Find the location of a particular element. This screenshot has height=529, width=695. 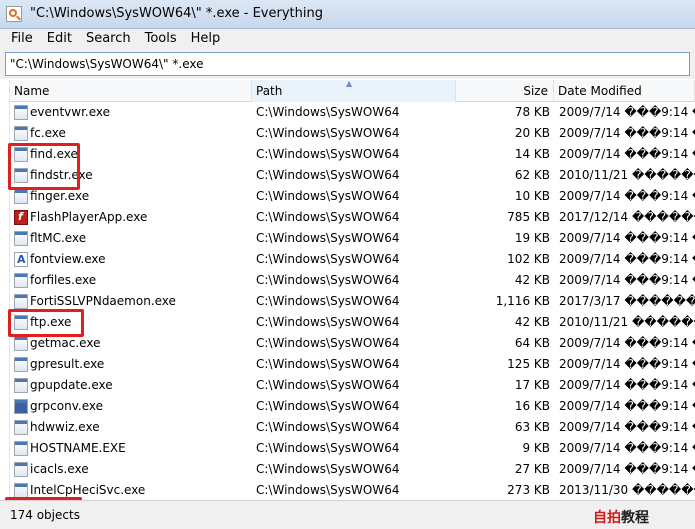

list-left-edge is located at coordinates (5, 290).